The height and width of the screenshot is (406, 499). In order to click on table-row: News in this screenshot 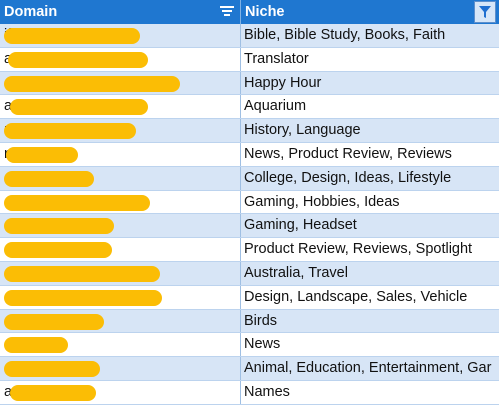, I will do `click(249, 345)`.